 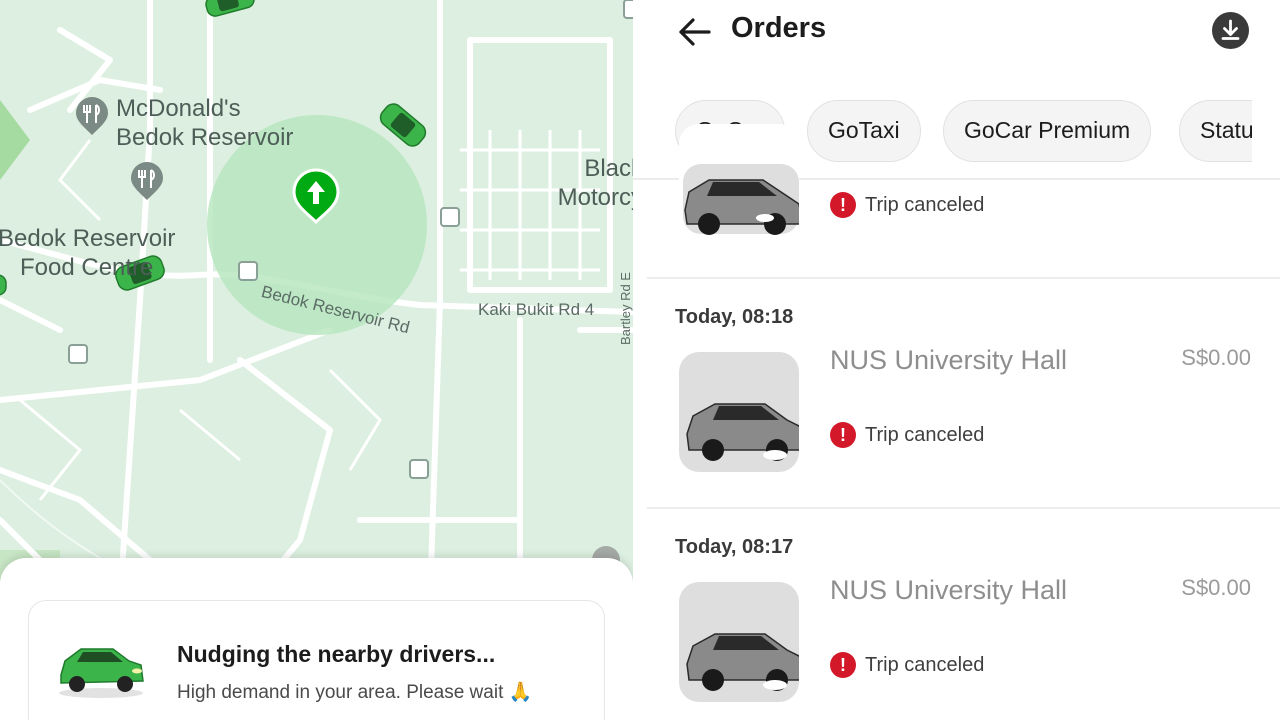 What do you see at coordinates (864, 131) in the screenshot?
I see `filter-chip-gotaxi: GoTaxi` at bounding box center [864, 131].